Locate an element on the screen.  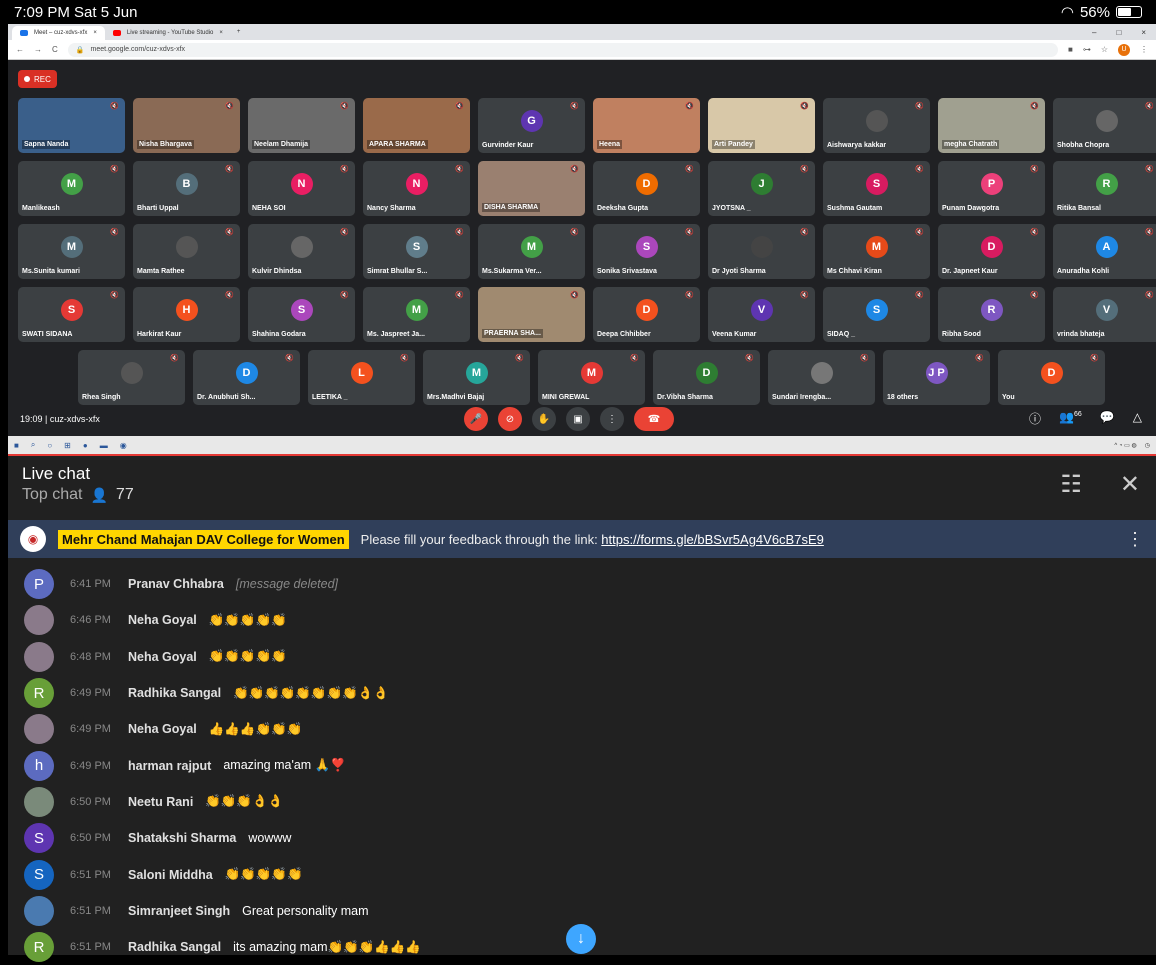
edge-icon: ● is located at coordinates (85, 445).